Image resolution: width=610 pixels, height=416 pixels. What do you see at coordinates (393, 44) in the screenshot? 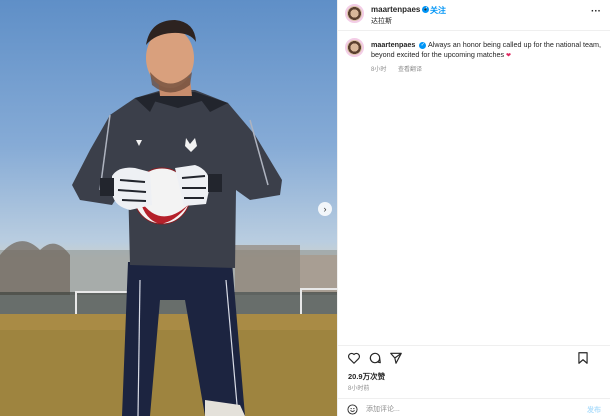
I see `caption-username: maartenpaes` at bounding box center [393, 44].